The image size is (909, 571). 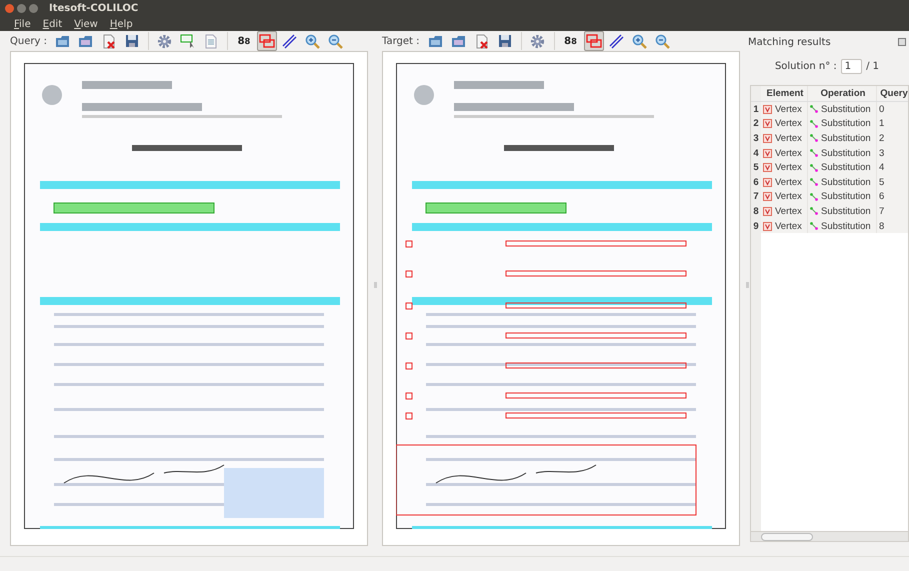 What do you see at coordinates (210, 41) in the screenshot?
I see `document-icon` at bounding box center [210, 41].